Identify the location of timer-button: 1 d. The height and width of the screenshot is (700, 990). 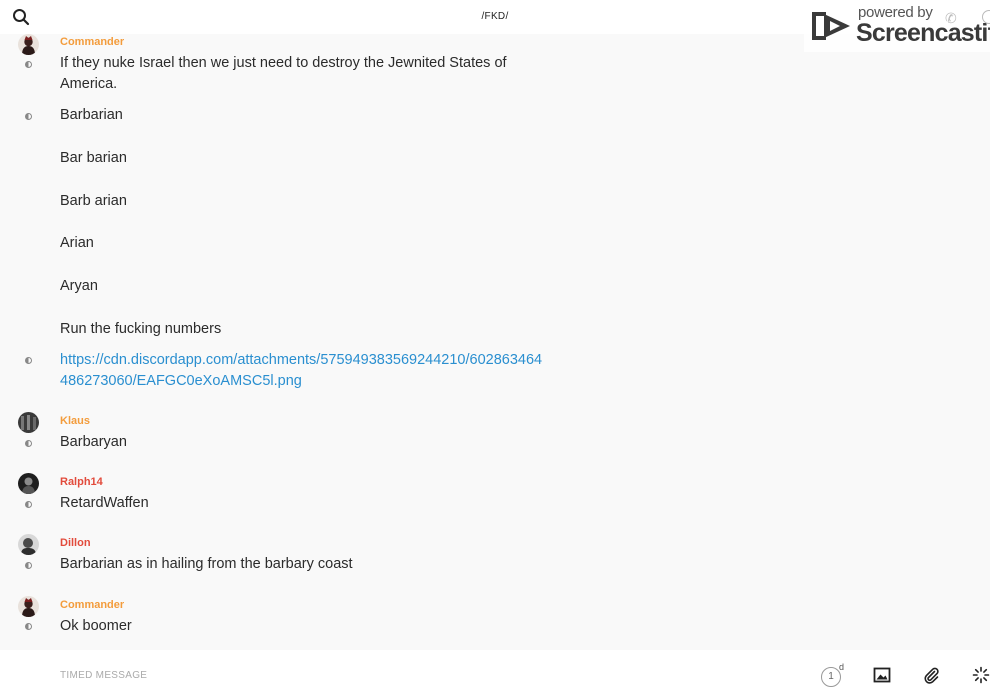
(834, 674).